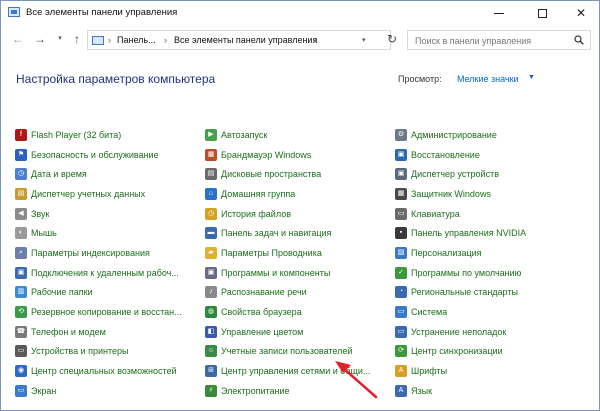  I want to click on maximize-button, so click(542, 13).